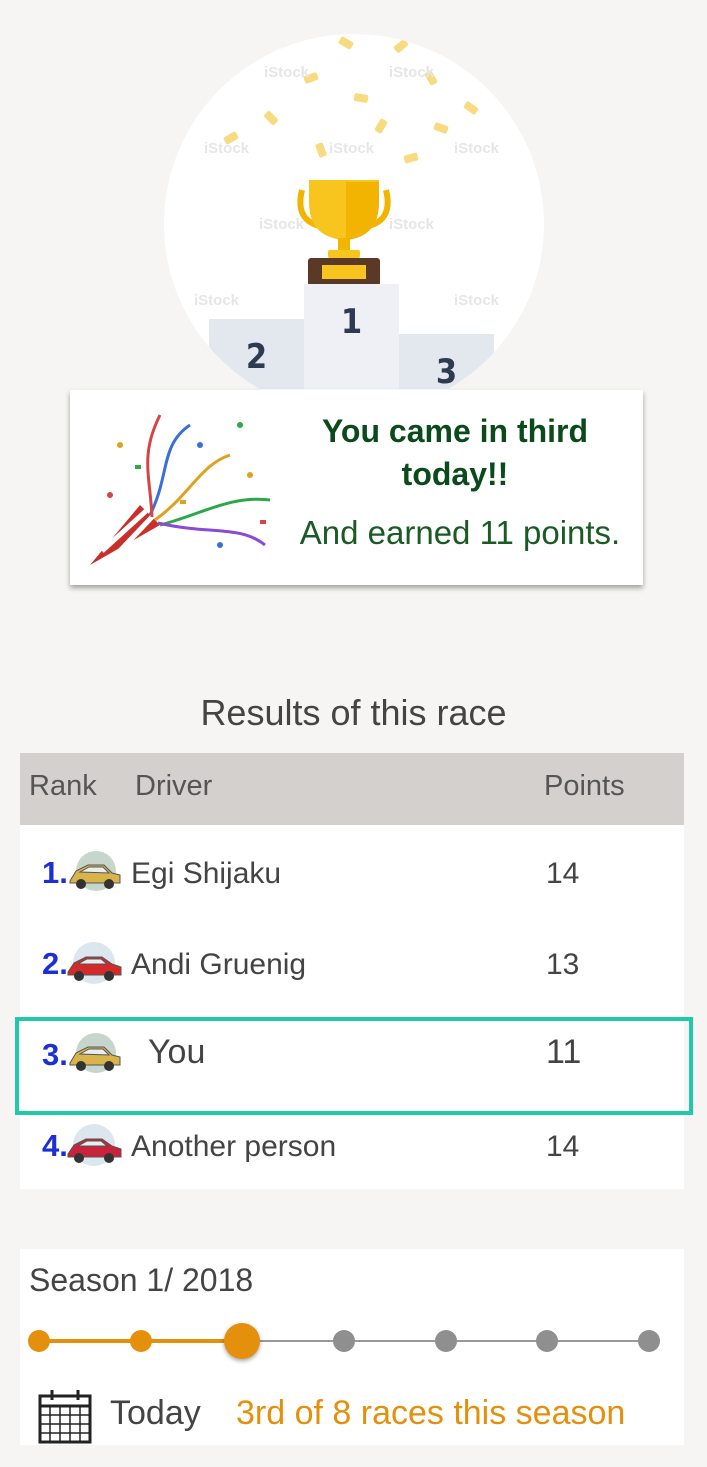  Describe the element at coordinates (352, 961) in the screenshot. I see `table-row: 2. Andi Gruenig 13` at that location.